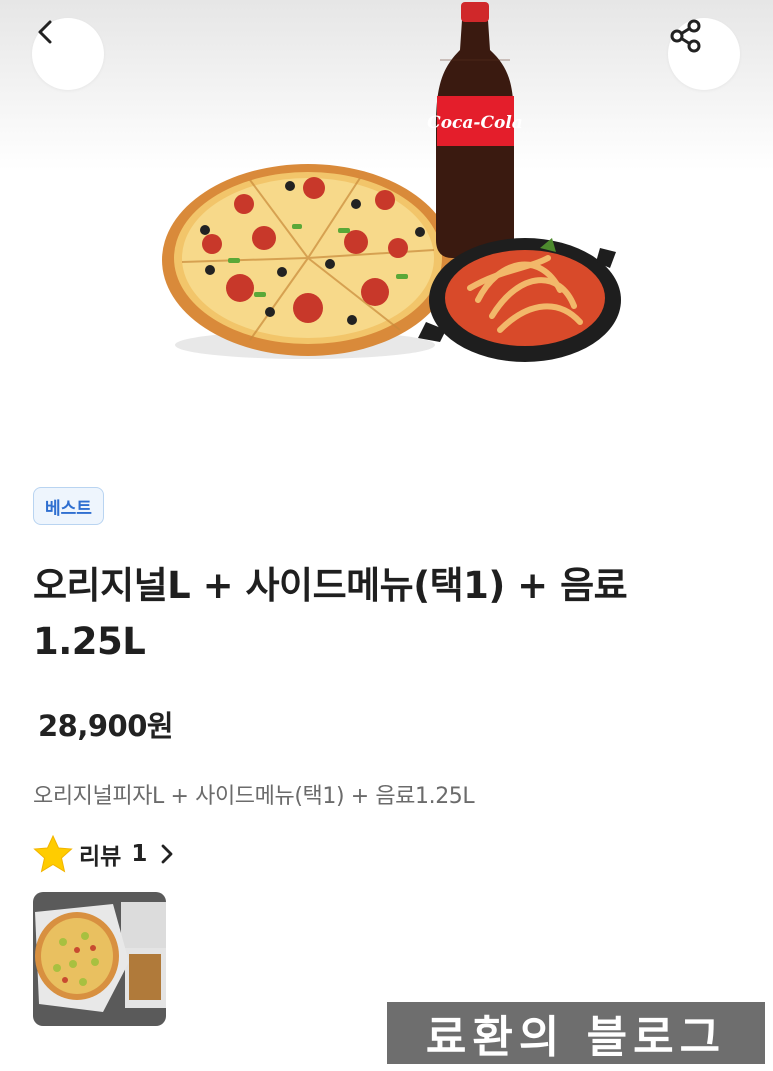 Image resolution: width=773 pixels, height=1071 pixels. I want to click on blog-watermark: 료환의 블로그, so click(576, 1033).